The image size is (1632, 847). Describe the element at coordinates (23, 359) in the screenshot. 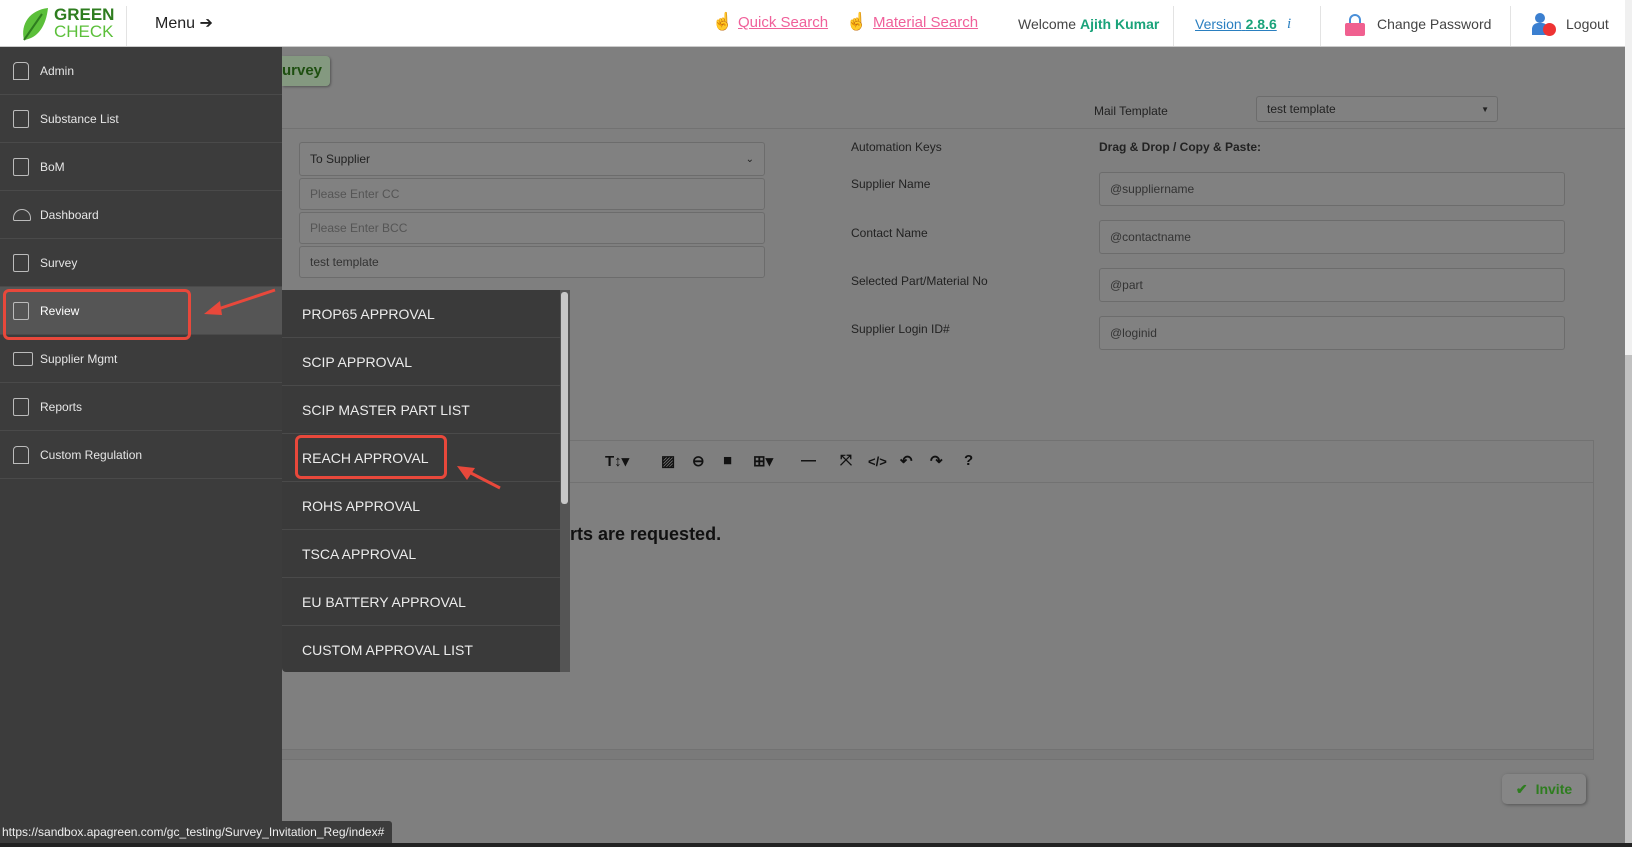

I see `monitor-icon` at that location.